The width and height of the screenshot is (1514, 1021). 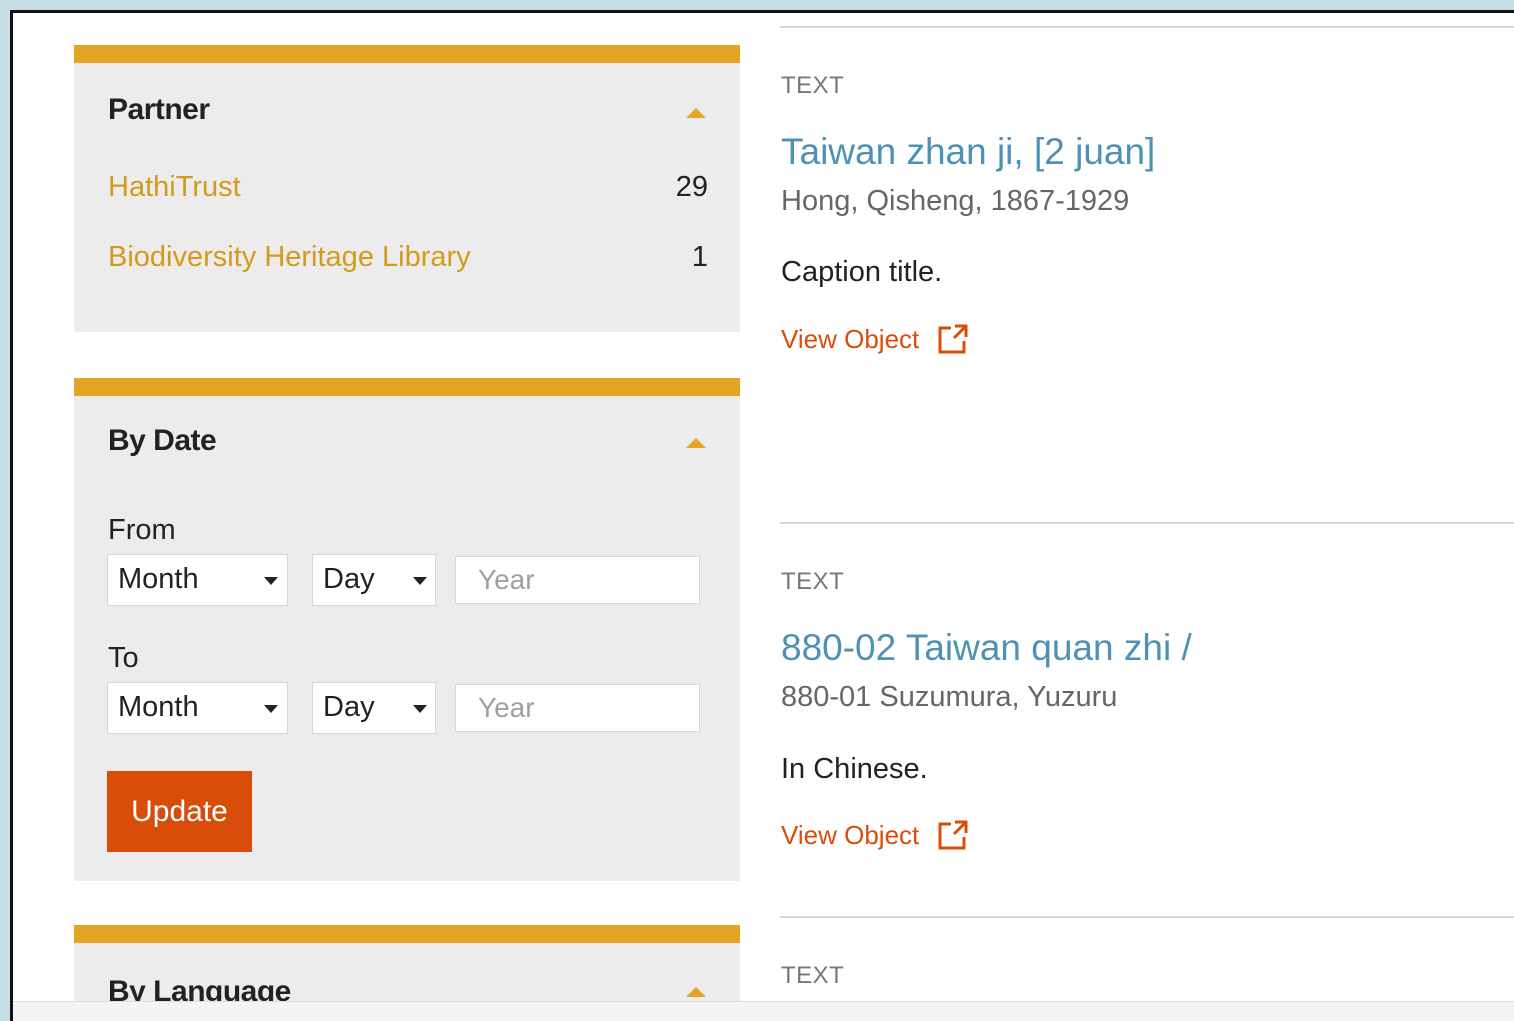 I want to click on result-description: Caption title., so click(x=862, y=272).